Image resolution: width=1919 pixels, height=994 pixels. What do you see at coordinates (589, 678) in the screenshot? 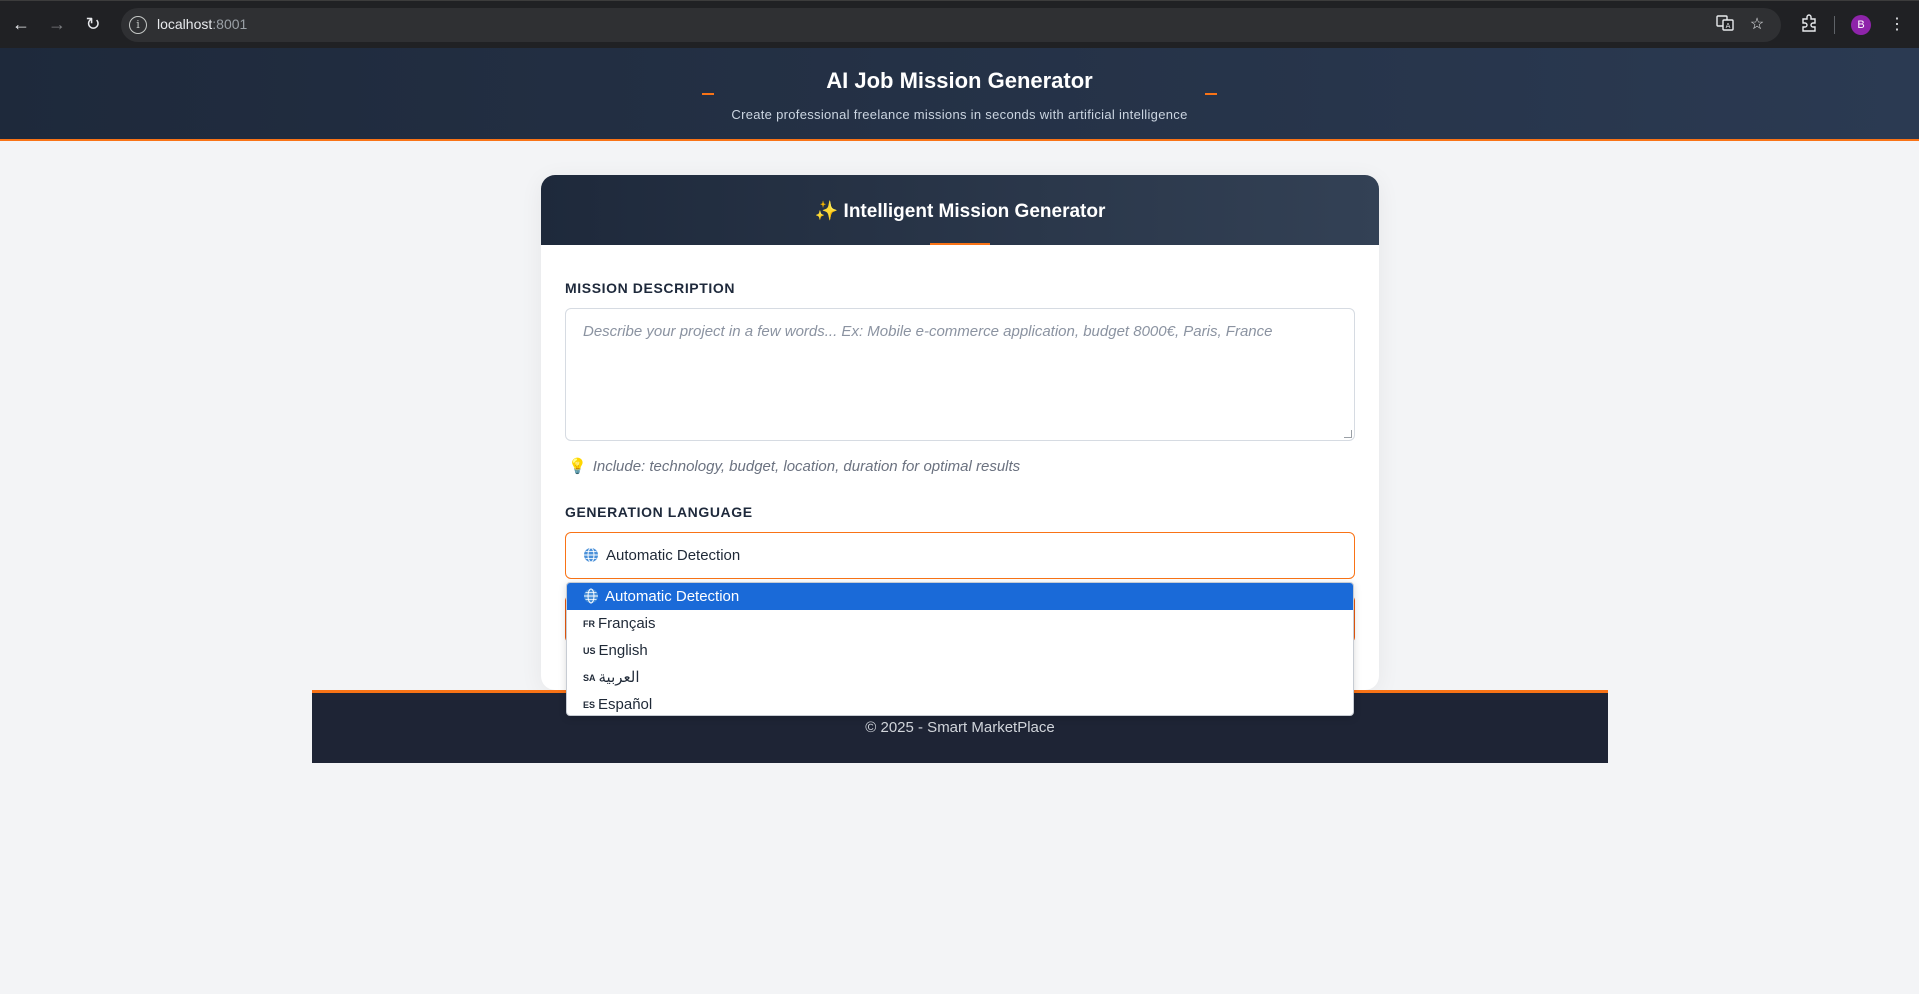
I see `sa-flag-icon: SA` at bounding box center [589, 678].